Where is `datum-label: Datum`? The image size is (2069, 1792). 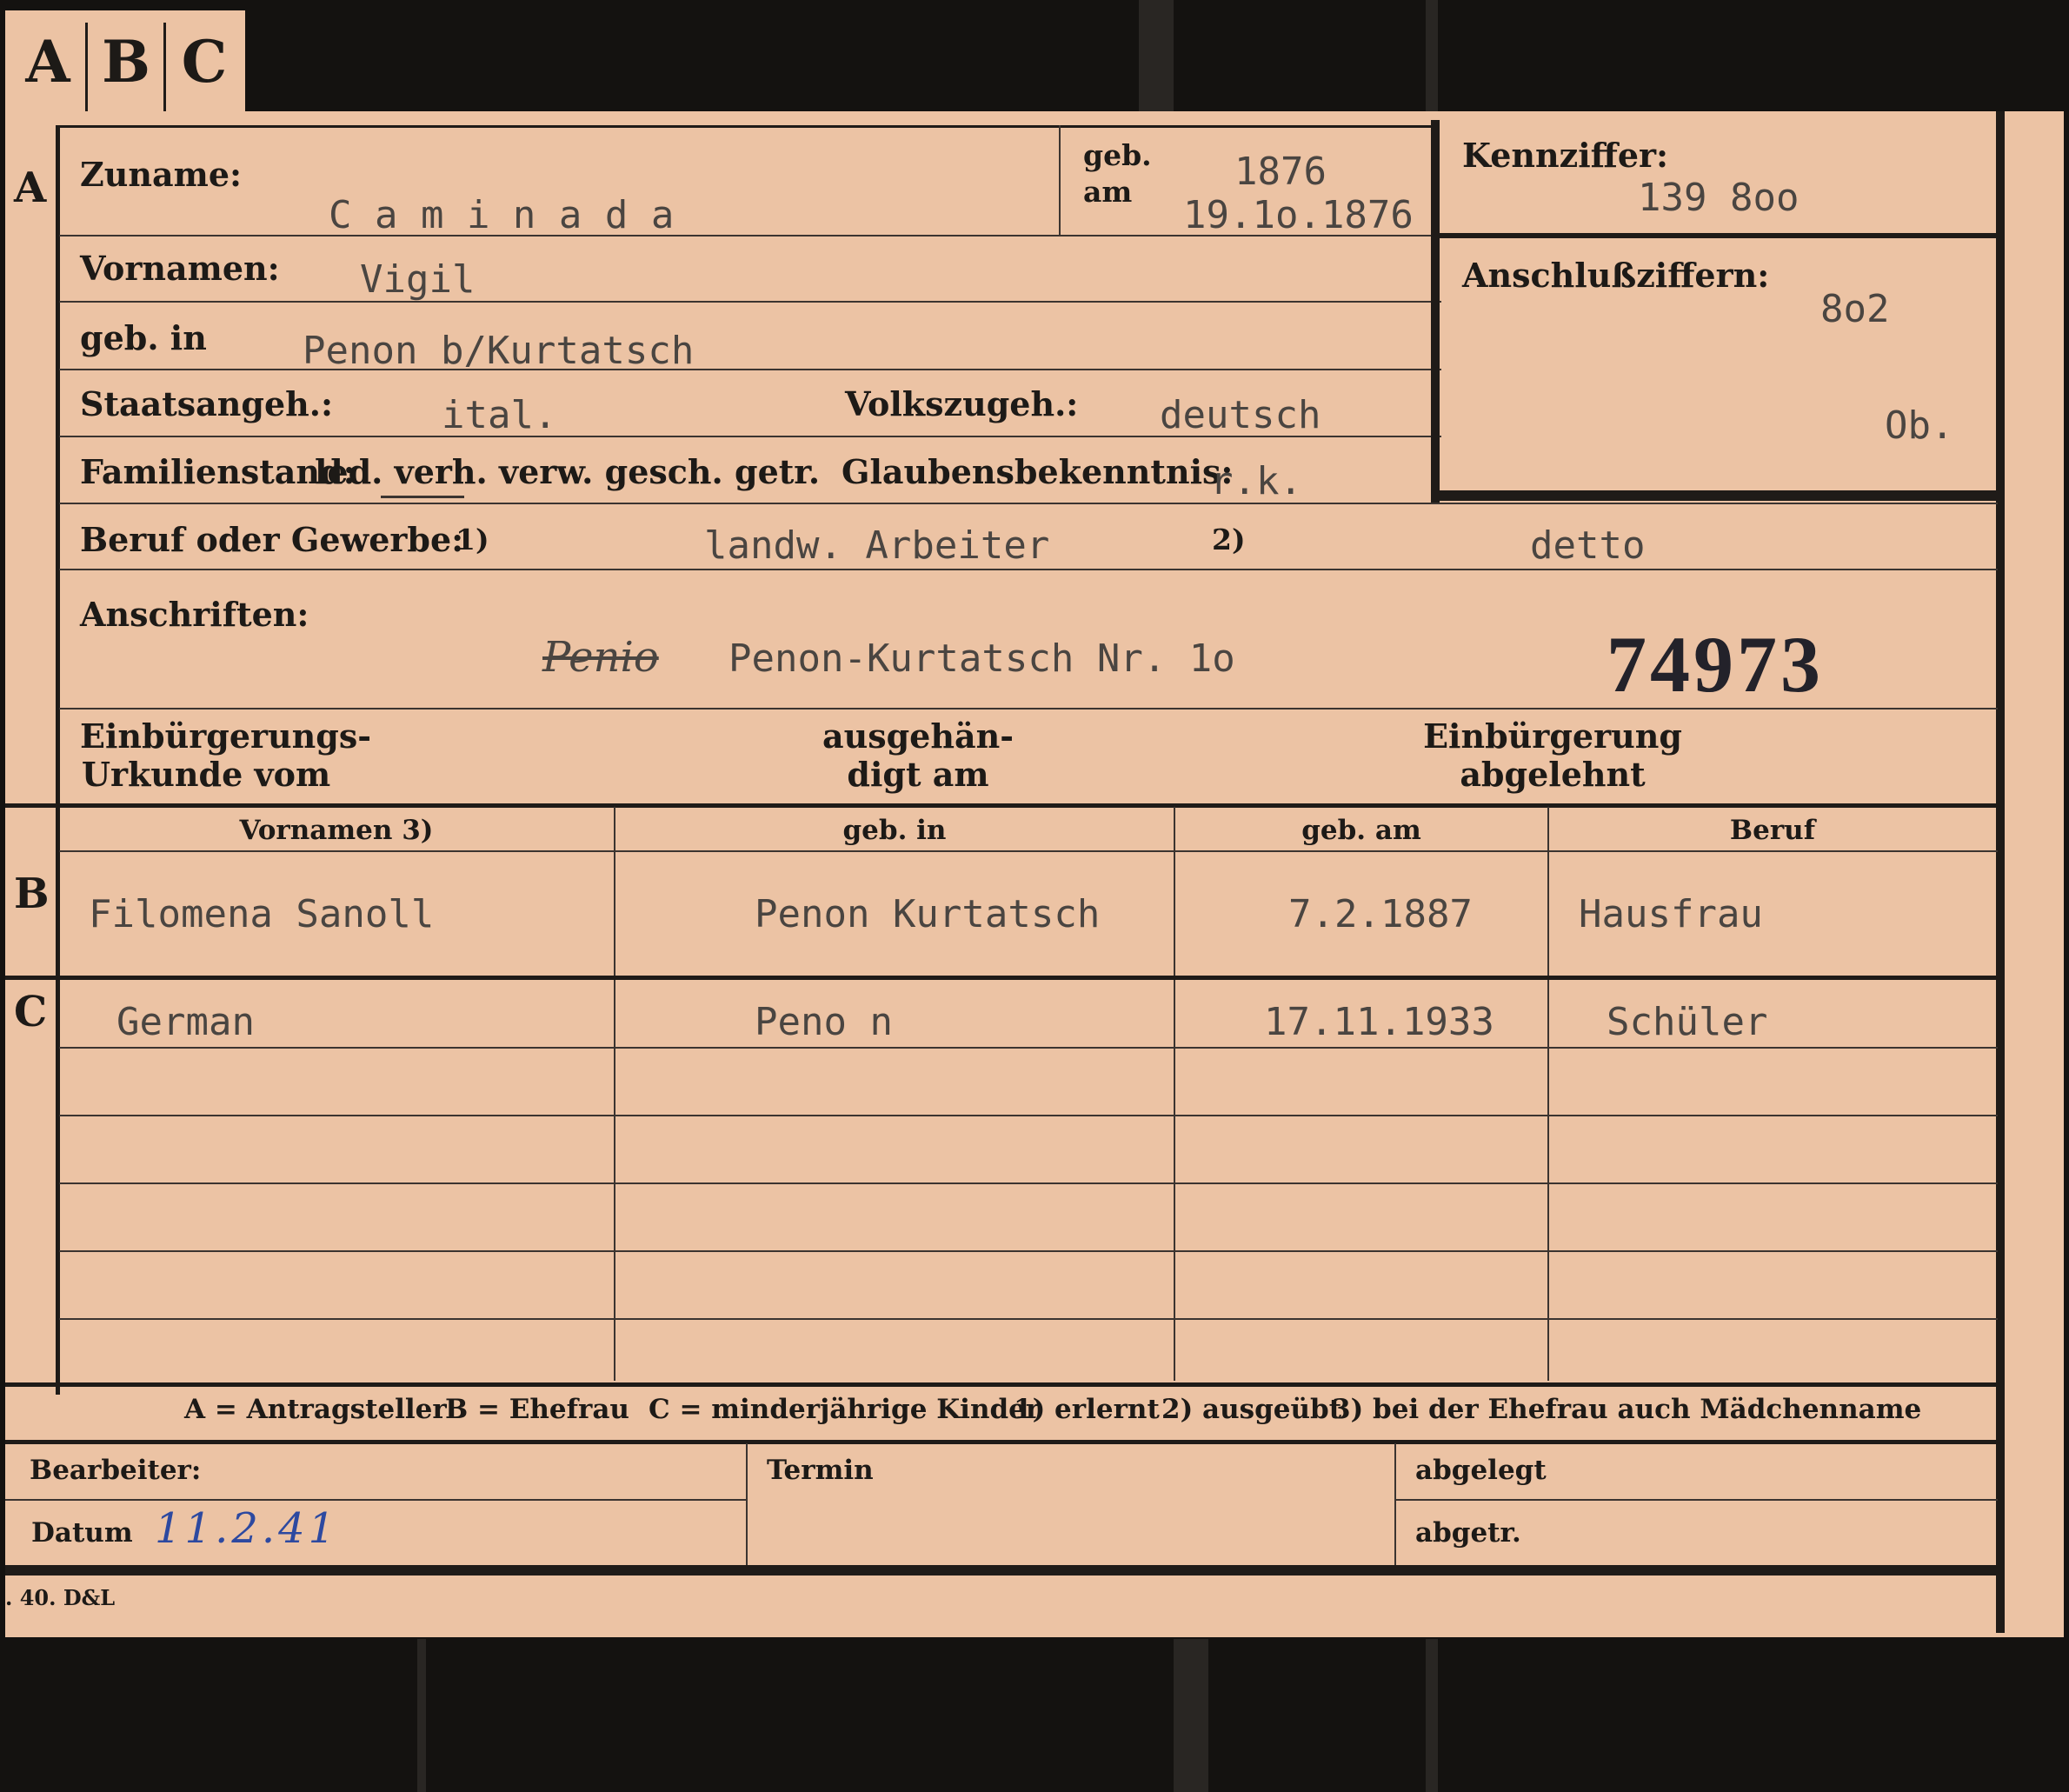
datum-label: Datum is located at coordinates (82, 1533).